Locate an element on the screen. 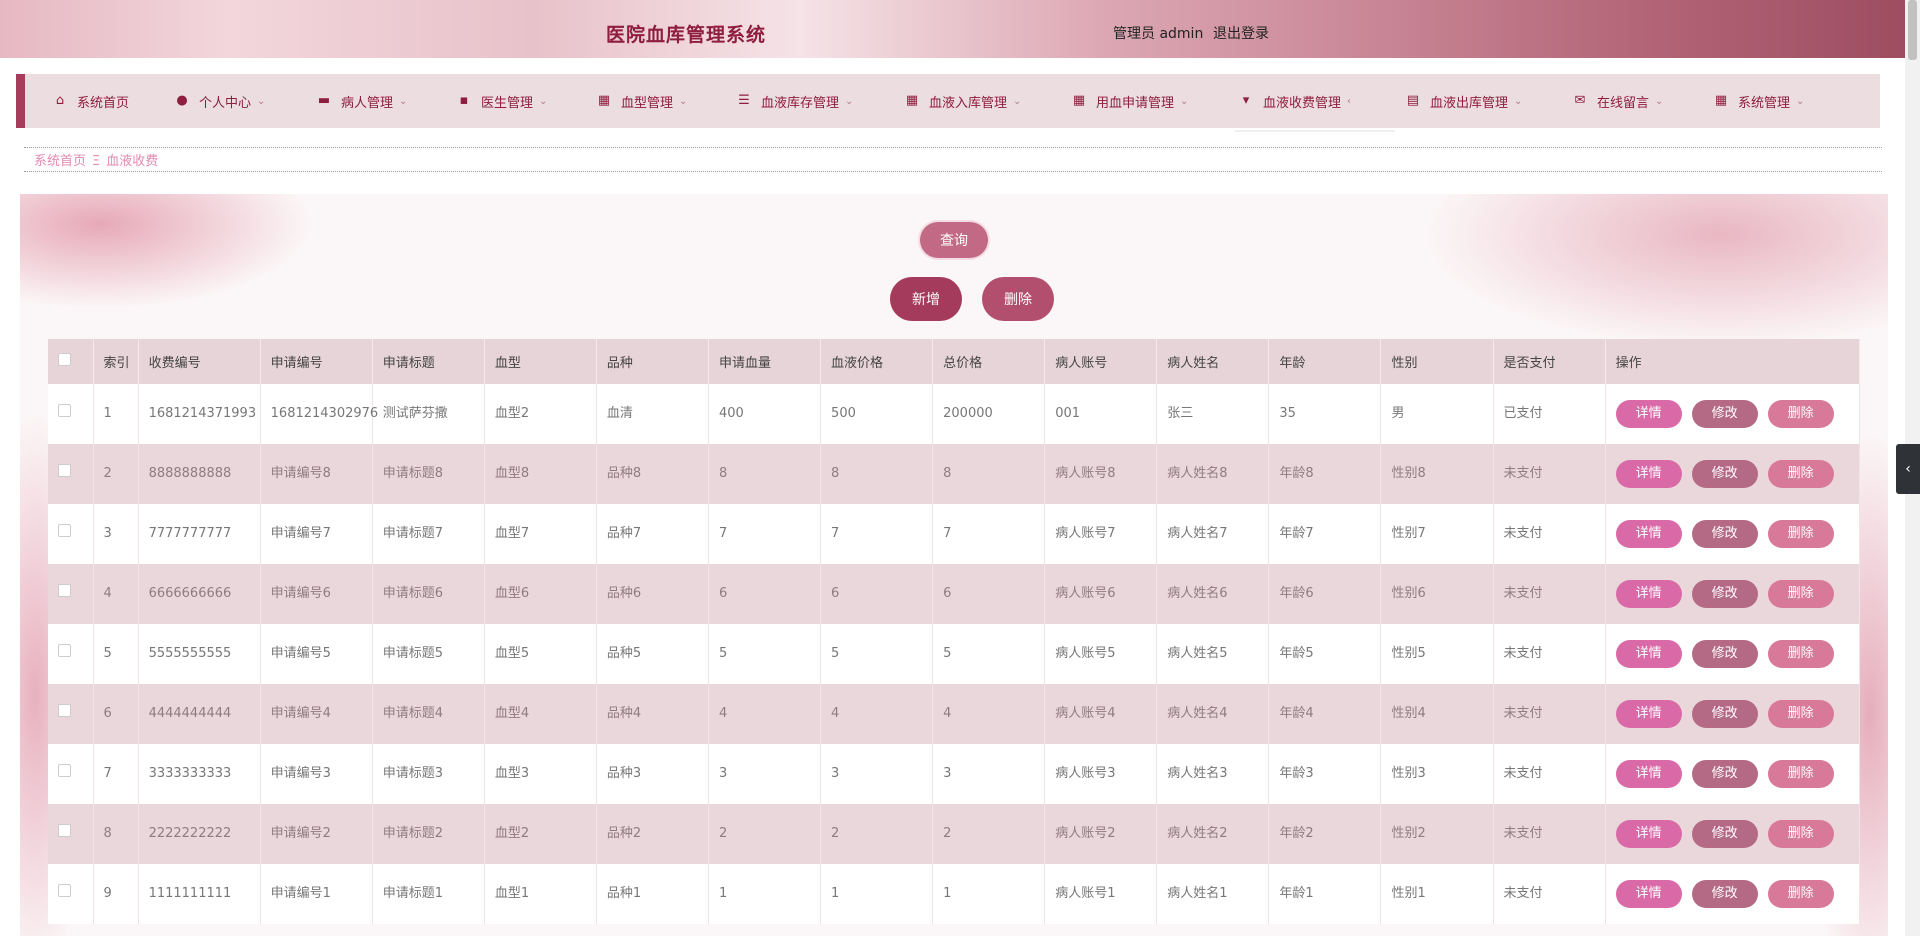 The width and height of the screenshot is (1920, 936). row-actions: 详情 修改 删除 is located at coordinates (1737, 654).